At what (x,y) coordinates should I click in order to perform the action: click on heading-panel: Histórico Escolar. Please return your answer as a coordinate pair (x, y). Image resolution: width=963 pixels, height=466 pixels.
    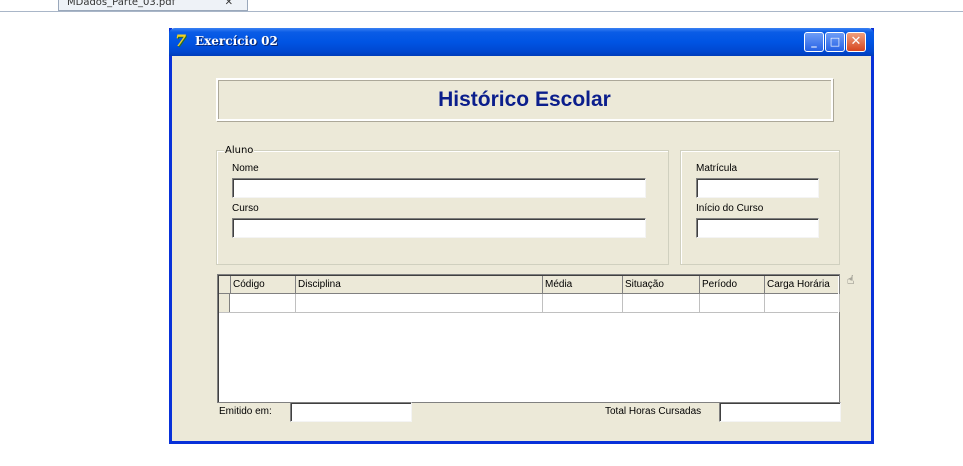
    Looking at the image, I should click on (524, 99).